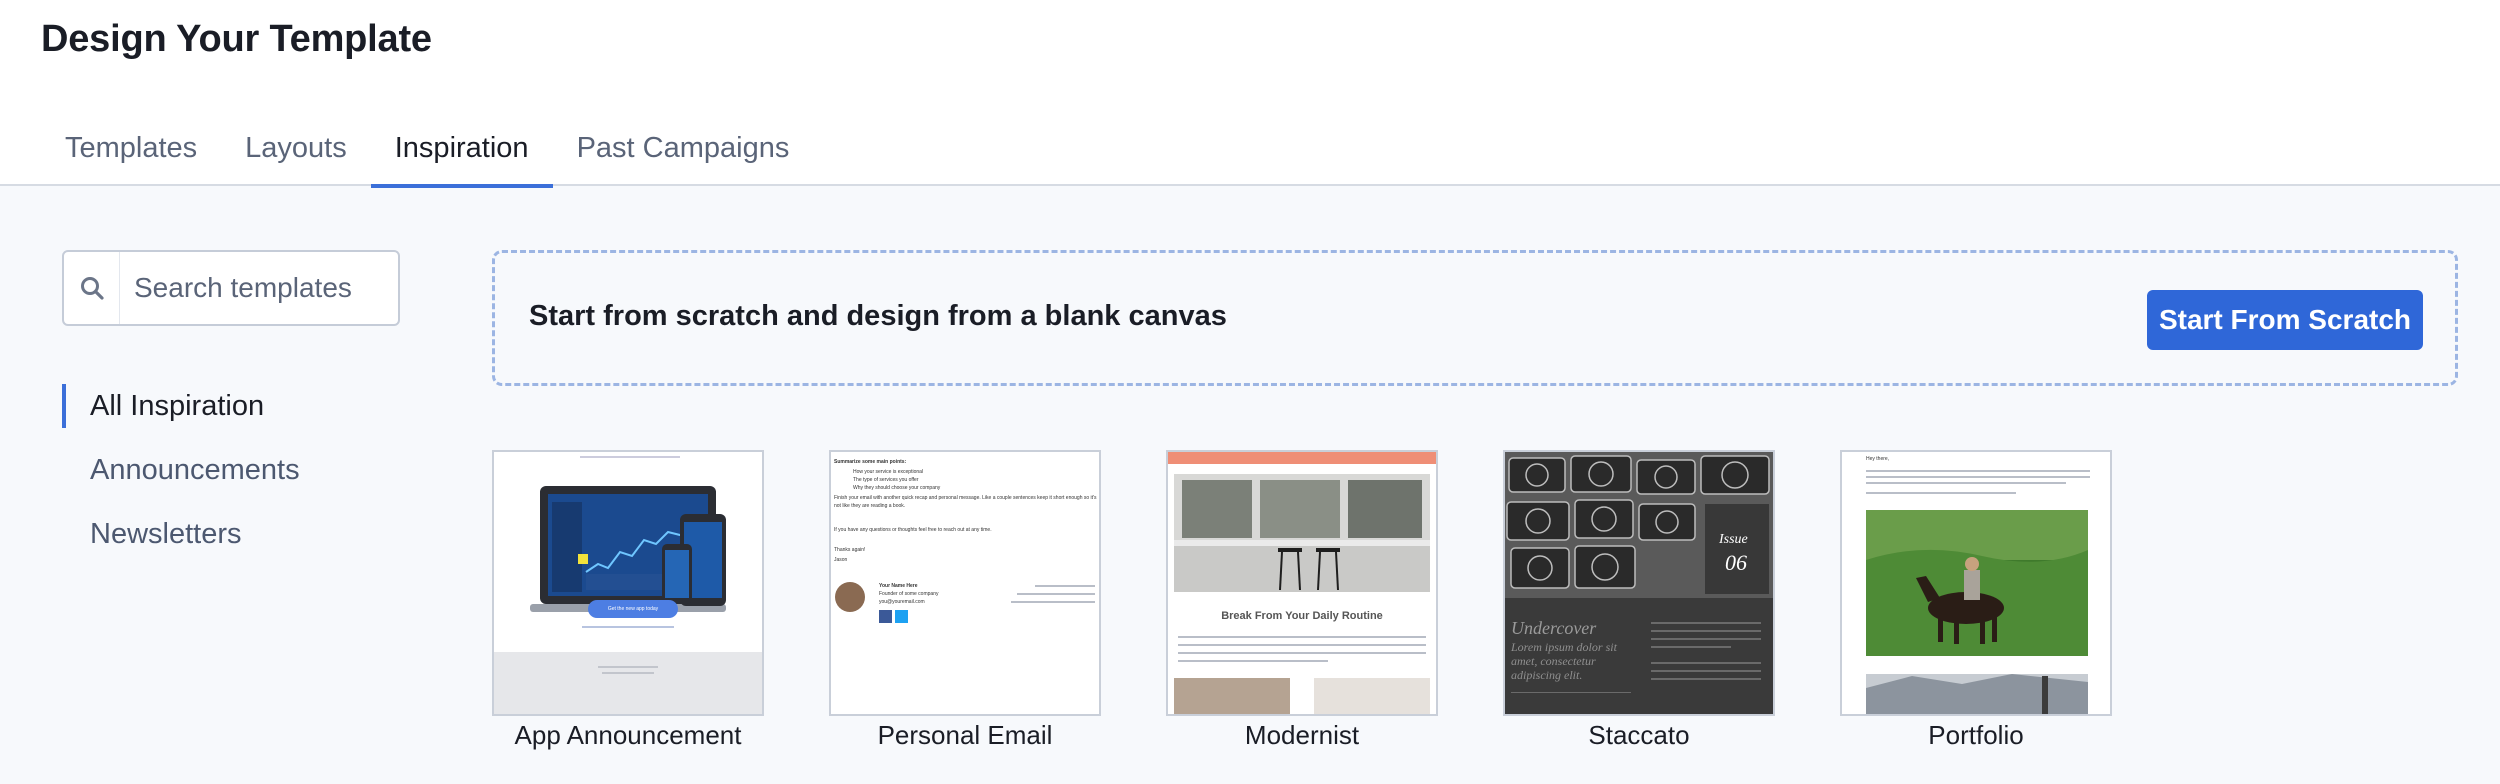  Describe the element at coordinates (131, 155) in the screenshot. I see `tab-templates: Templates` at that location.